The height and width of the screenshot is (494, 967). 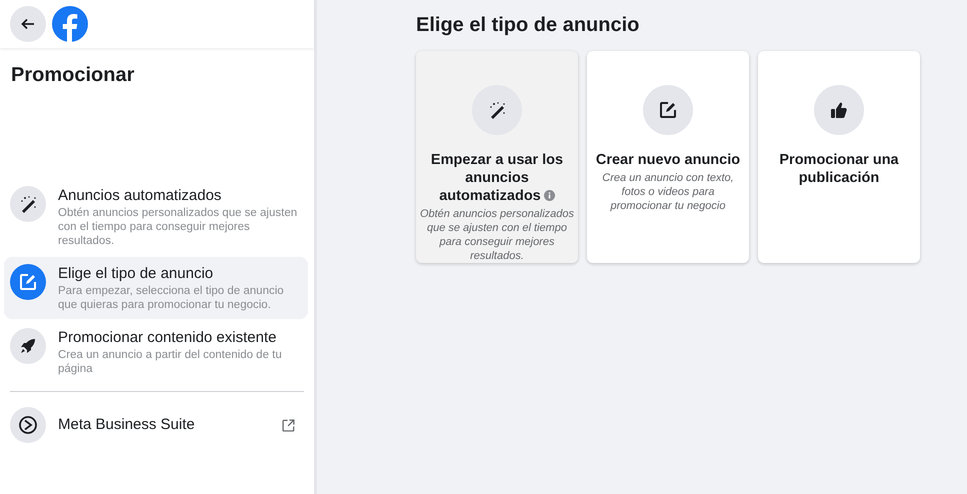 I want to click on rocket-icon, so click(x=28, y=346).